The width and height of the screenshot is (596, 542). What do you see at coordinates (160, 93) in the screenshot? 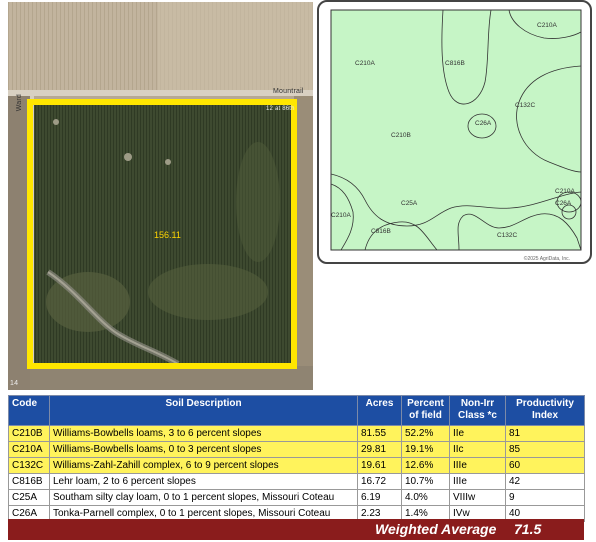
I see `mountrail-road` at bounding box center [160, 93].